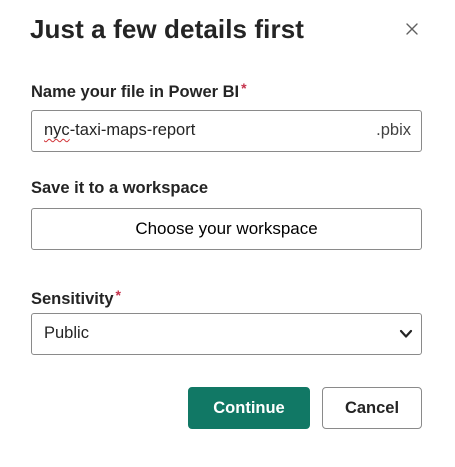 This screenshot has height=467, width=455. Describe the element at coordinates (249, 408) in the screenshot. I see `continue-button: Continue` at that location.